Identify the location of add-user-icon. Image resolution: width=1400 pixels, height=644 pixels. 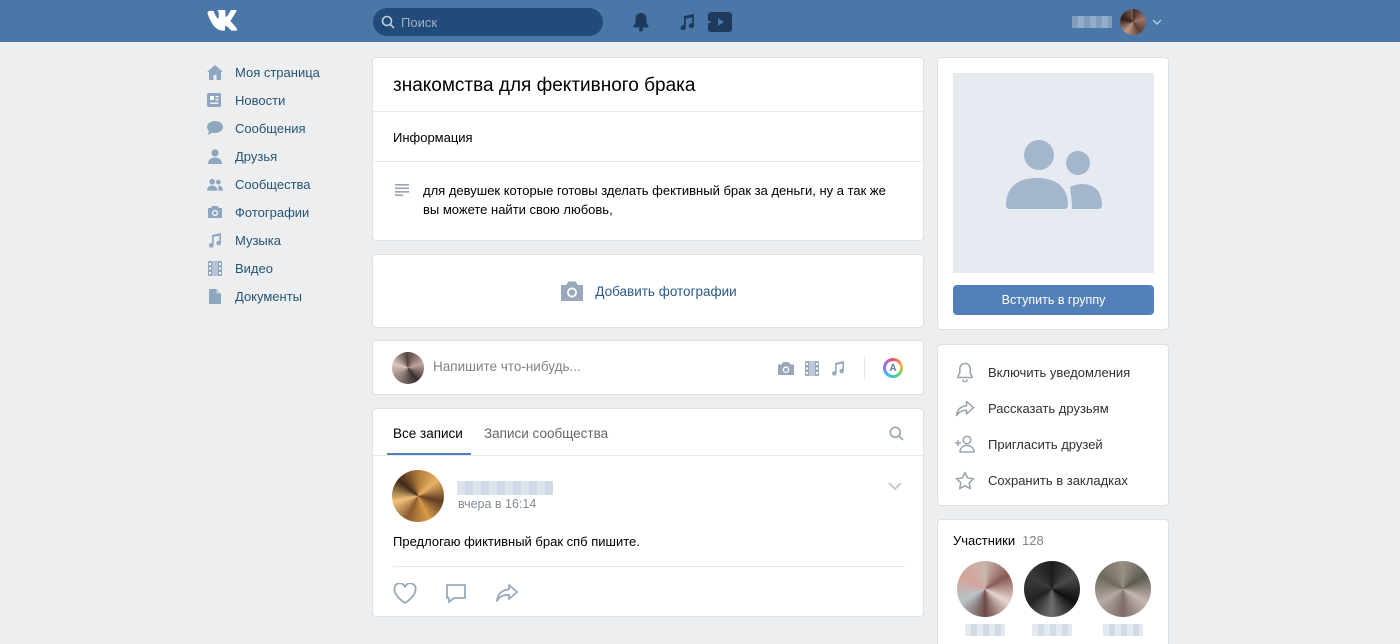
(965, 444).